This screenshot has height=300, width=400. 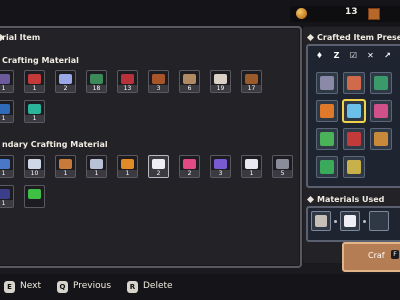 What do you see at coordinates (387, 55) in the screenshot?
I see `preset-tab: ↗` at bounding box center [387, 55].